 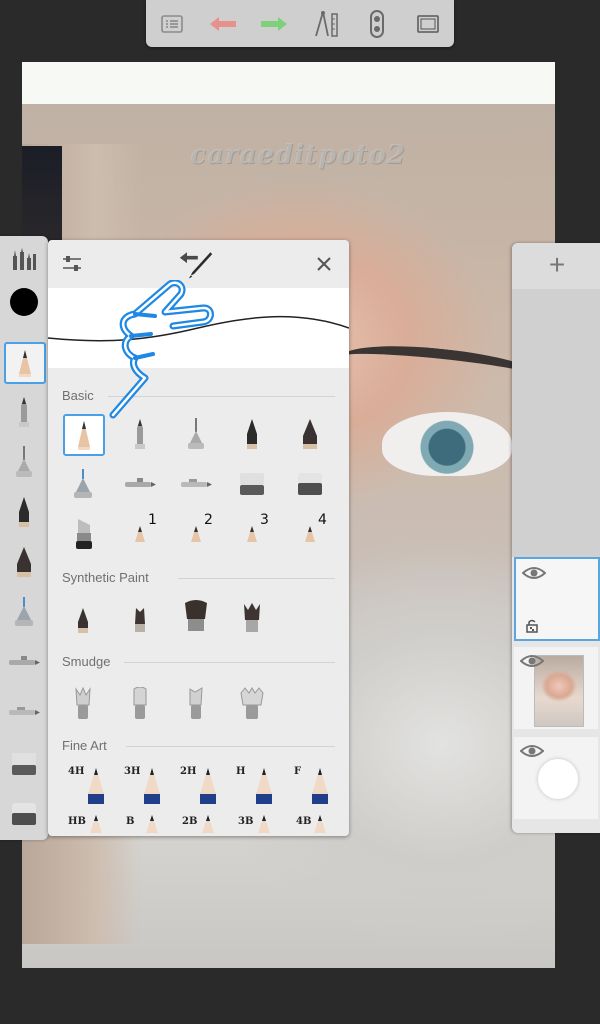 What do you see at coordinates (326, 24) in the screenshot?
I see `ruler-icon` at bounding box center [326, 24].